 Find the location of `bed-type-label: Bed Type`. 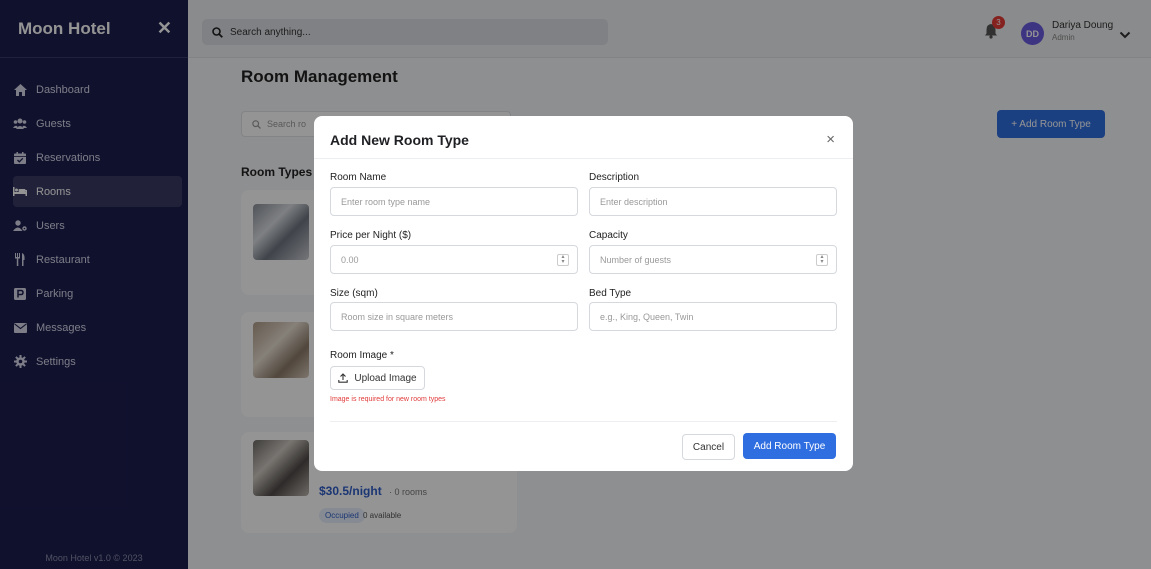

bed-type-label: Bed Type is located at coordinates (610, 293).